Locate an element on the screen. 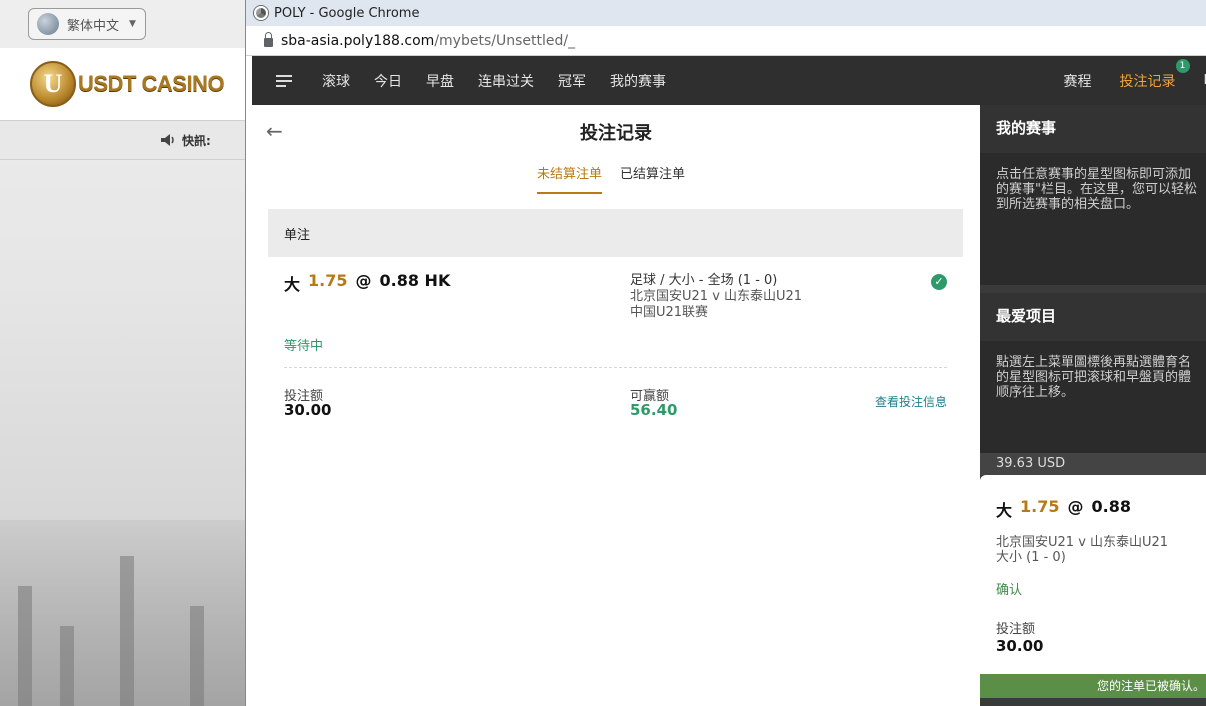 This screenshot has width=1206, height=706. language-label: 繁体中文 is located at coordinates (93, 26).